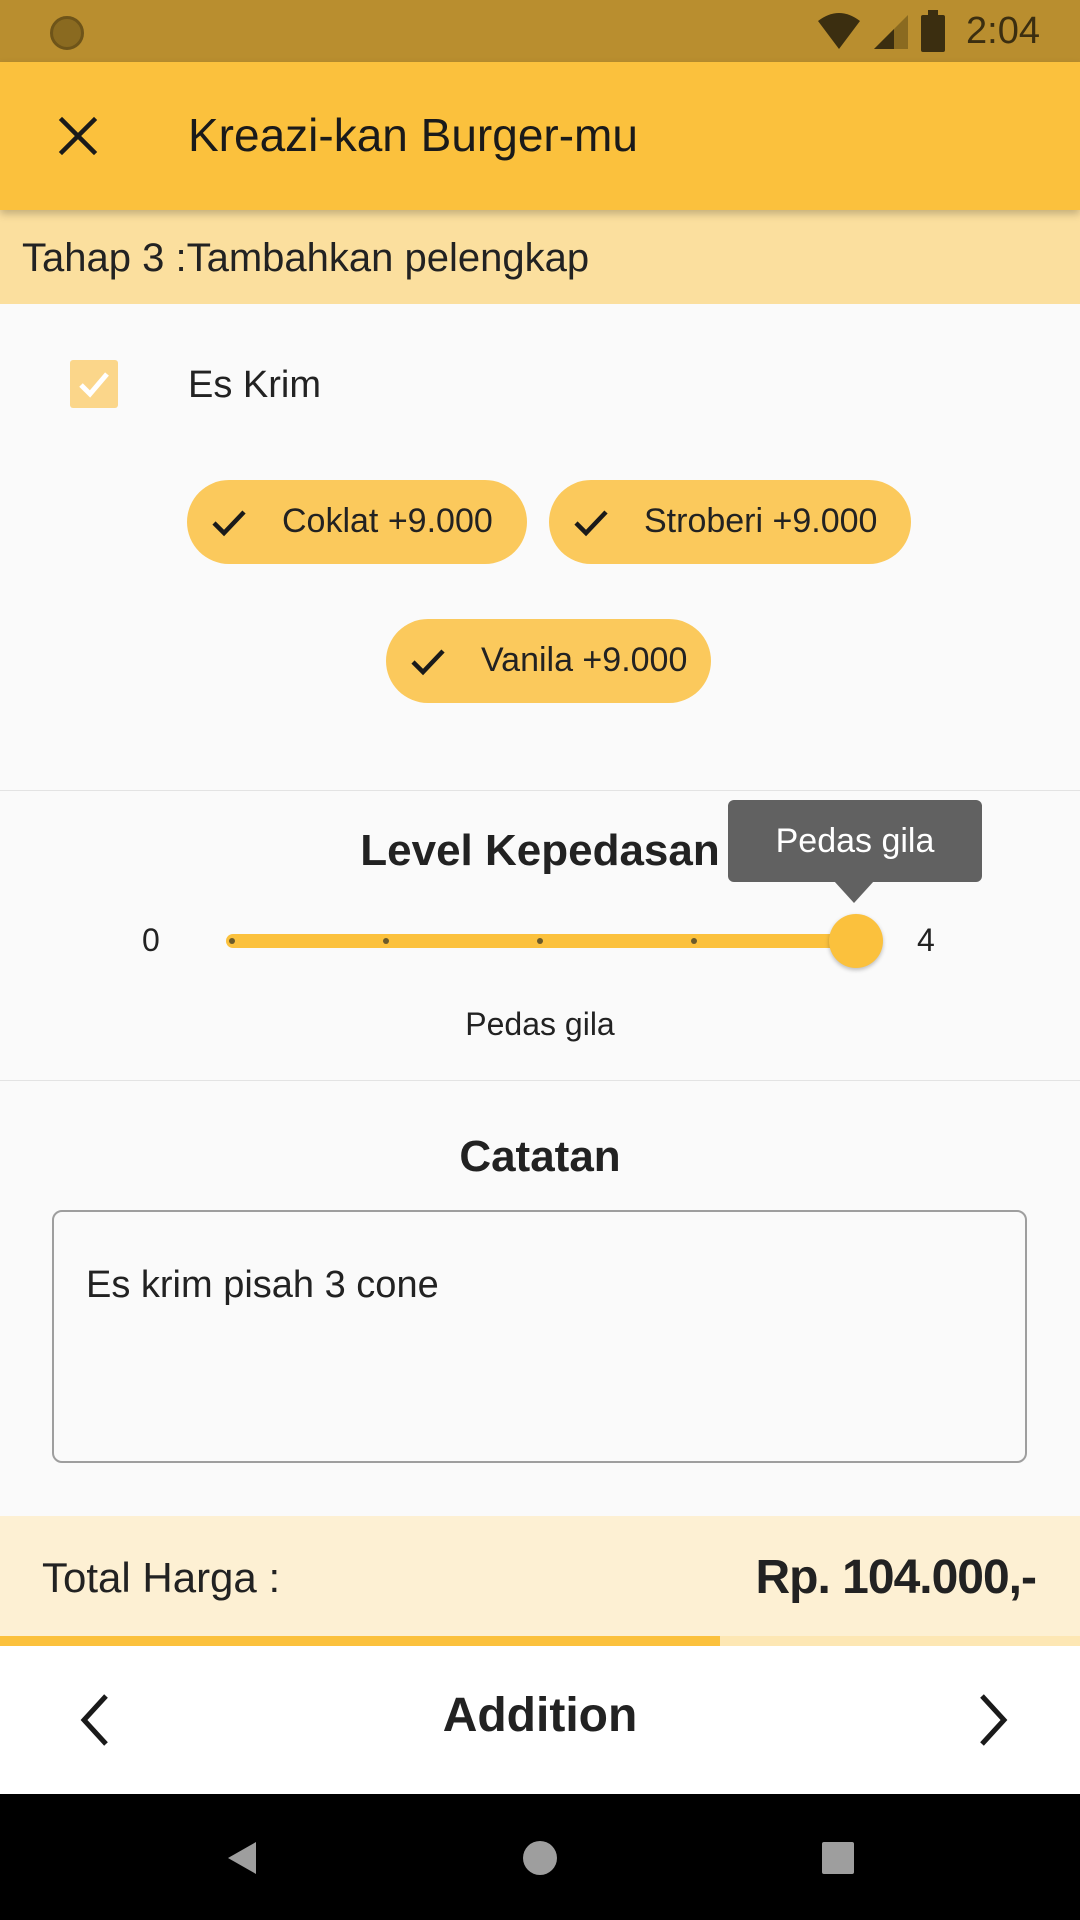 Image resolution: width=1080 pixels, height=1920 pixels. What do you see at coordinates (933, 31) in the screenshot?
I see `battery-icon` at bounding box center [933, 31].